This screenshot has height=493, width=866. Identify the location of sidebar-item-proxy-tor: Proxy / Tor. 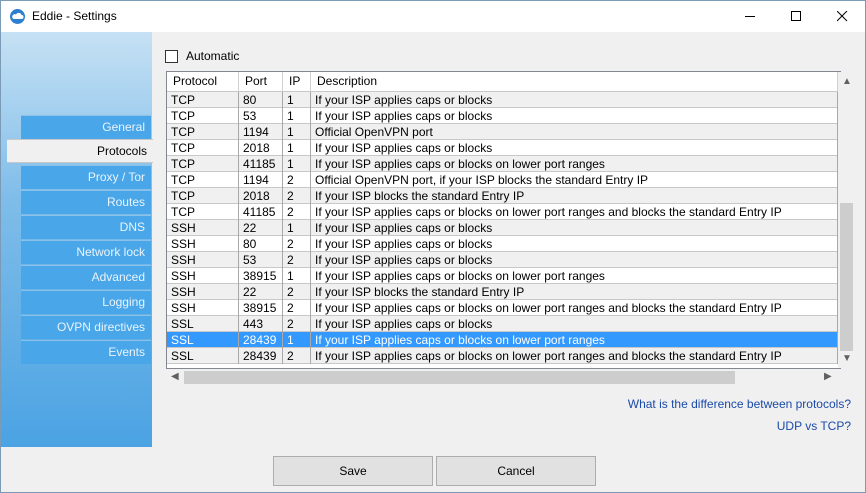
(86, 177).